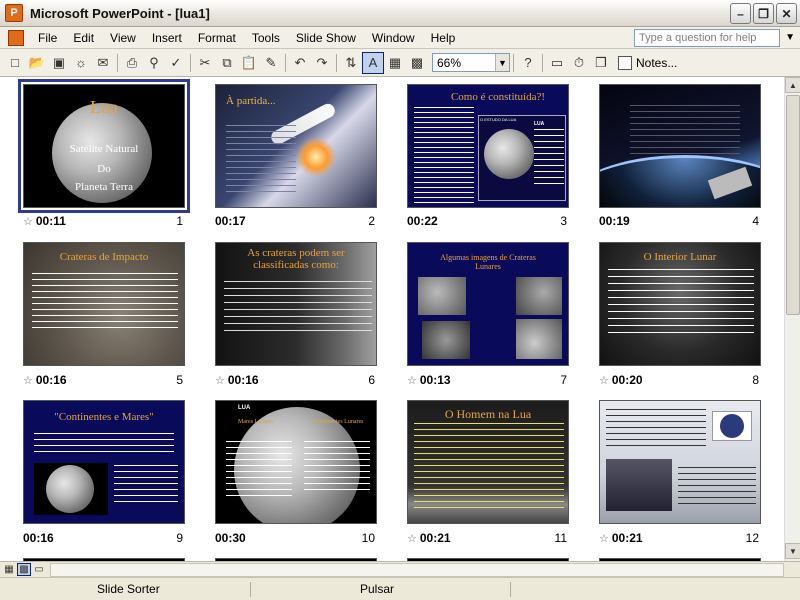 The height and width of the screenshot is (600, 800). I want to click on slide-thumbnail-10: LUA Mares Lunares Continentes Lunares, so click(296, 462).